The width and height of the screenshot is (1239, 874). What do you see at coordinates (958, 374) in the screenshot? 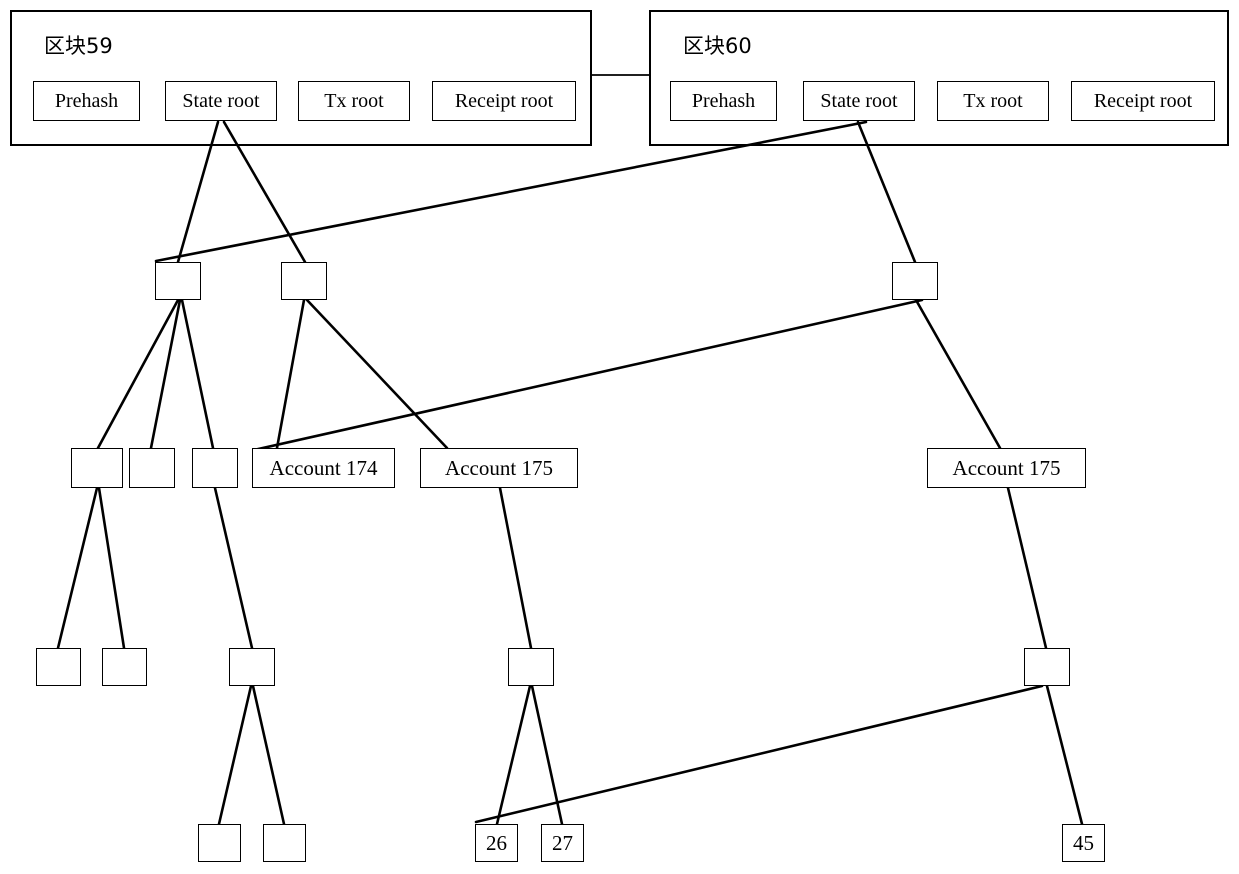
I see `edge-midright-acct175right` at bounding box center [958, 374].